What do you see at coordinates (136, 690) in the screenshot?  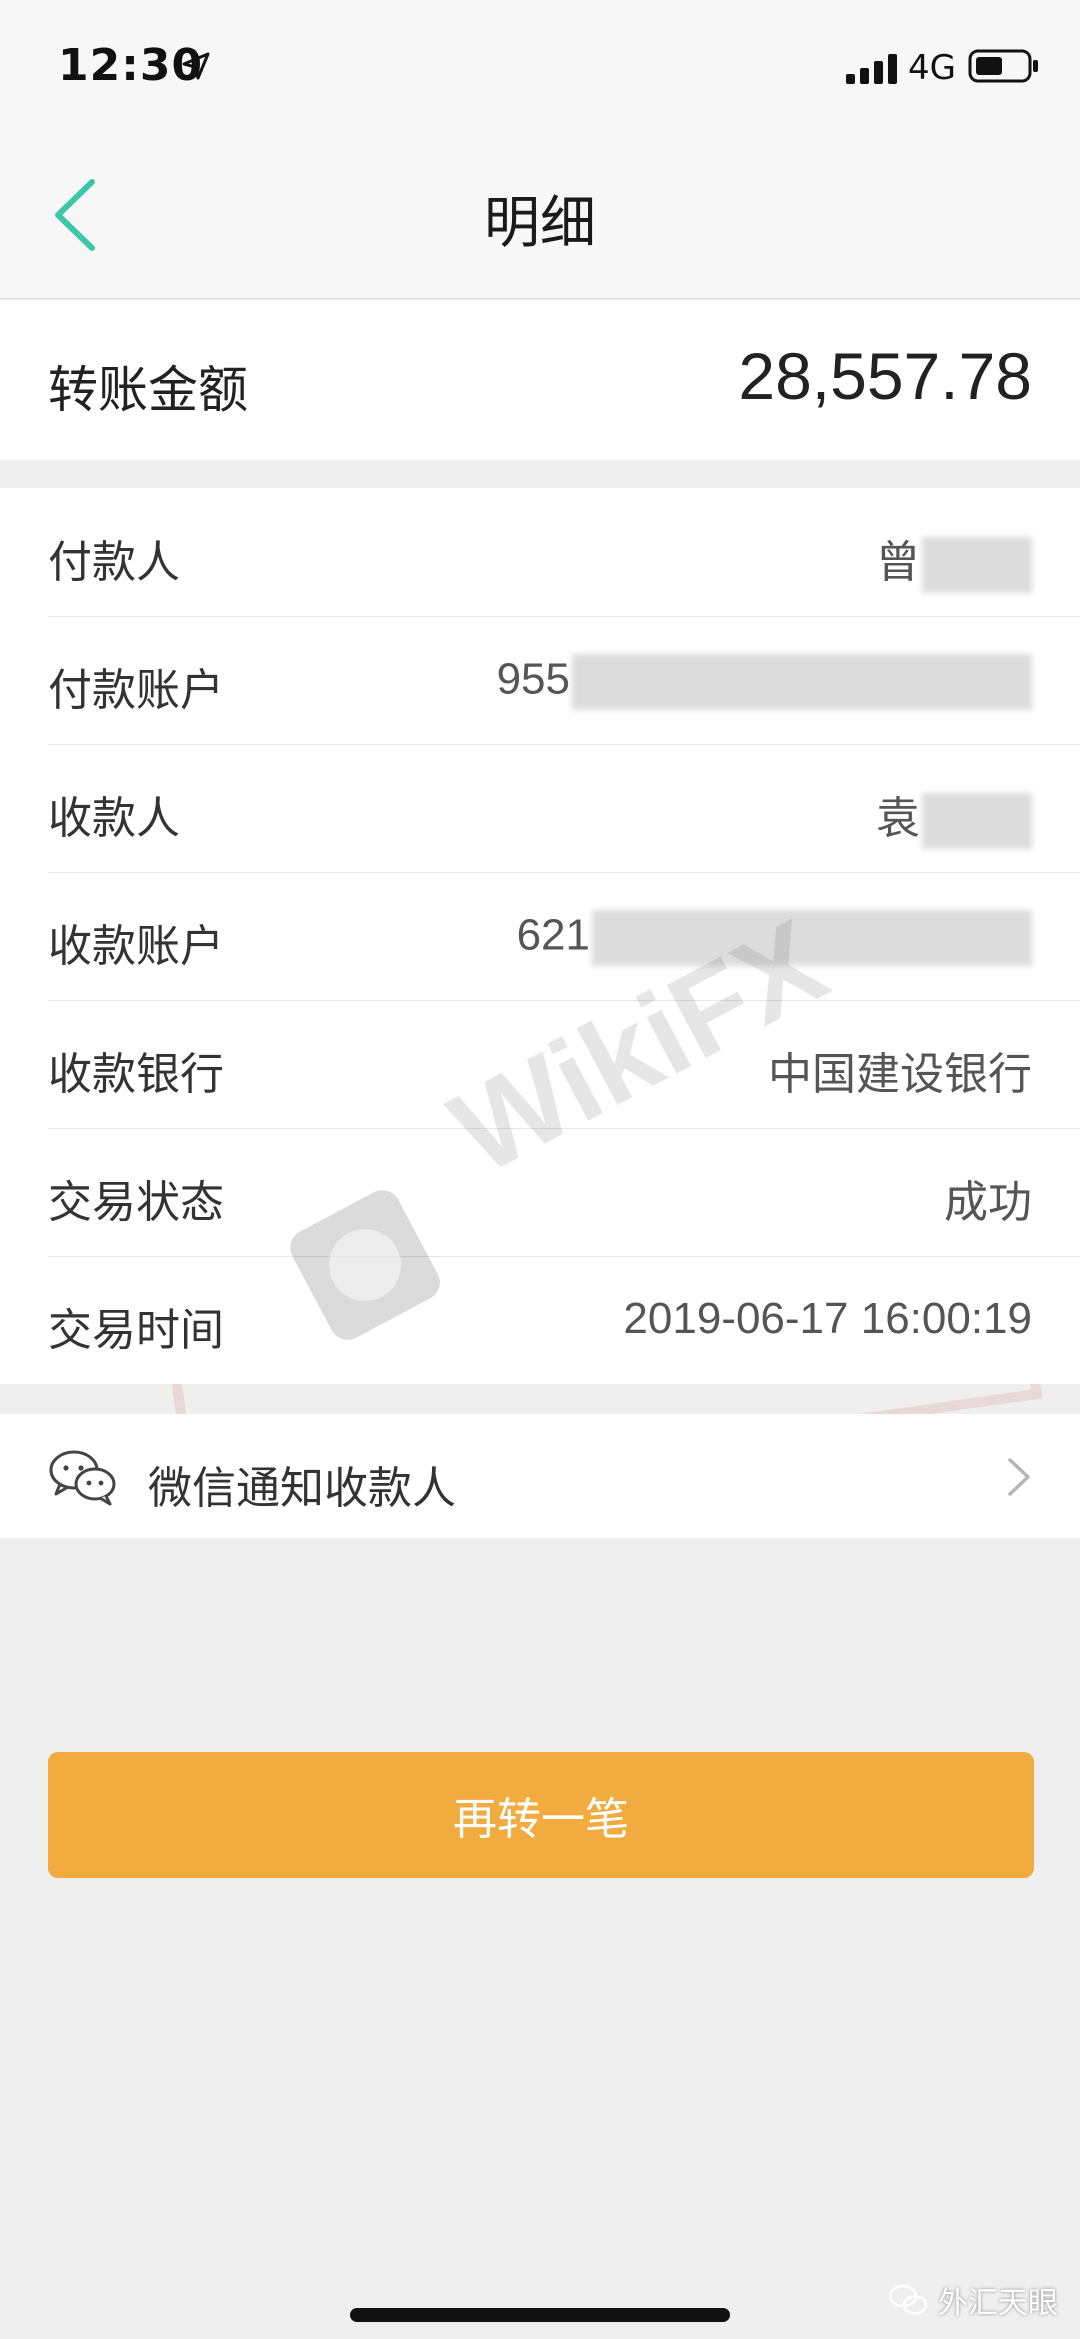 I see `payer-account-label: 付款账户` at bounding box center [136, 690].